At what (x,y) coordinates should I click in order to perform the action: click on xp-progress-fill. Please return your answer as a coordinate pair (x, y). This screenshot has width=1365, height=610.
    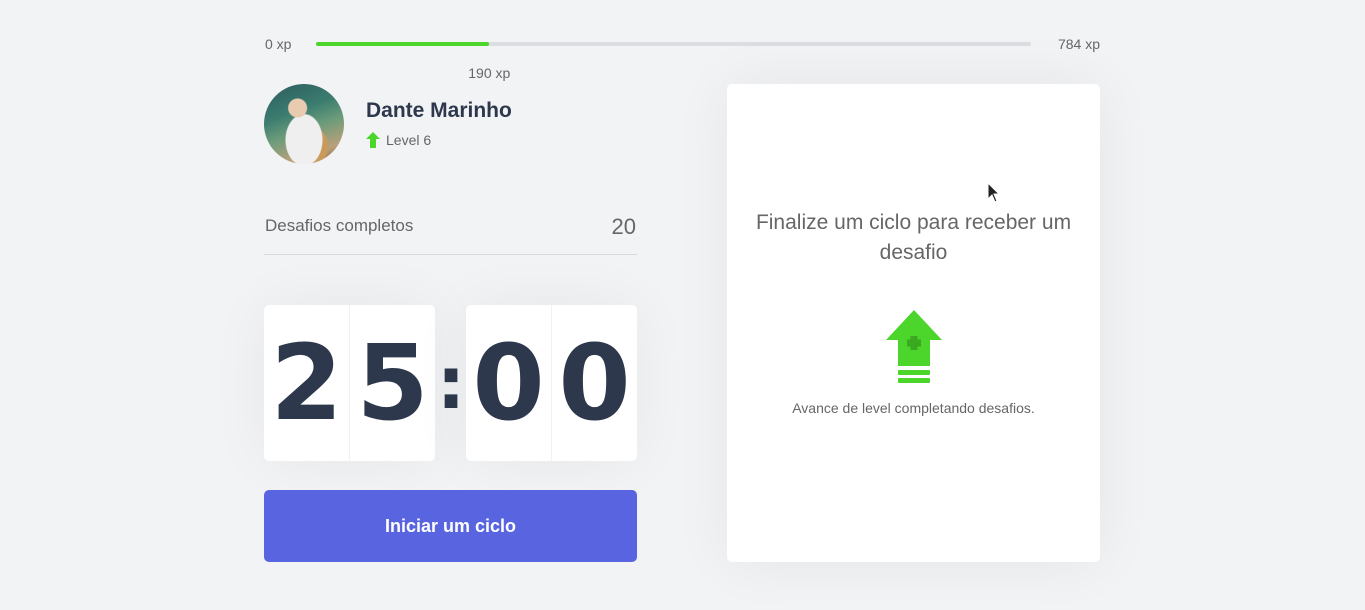
    Looking at the image, I should click on (403, 44).